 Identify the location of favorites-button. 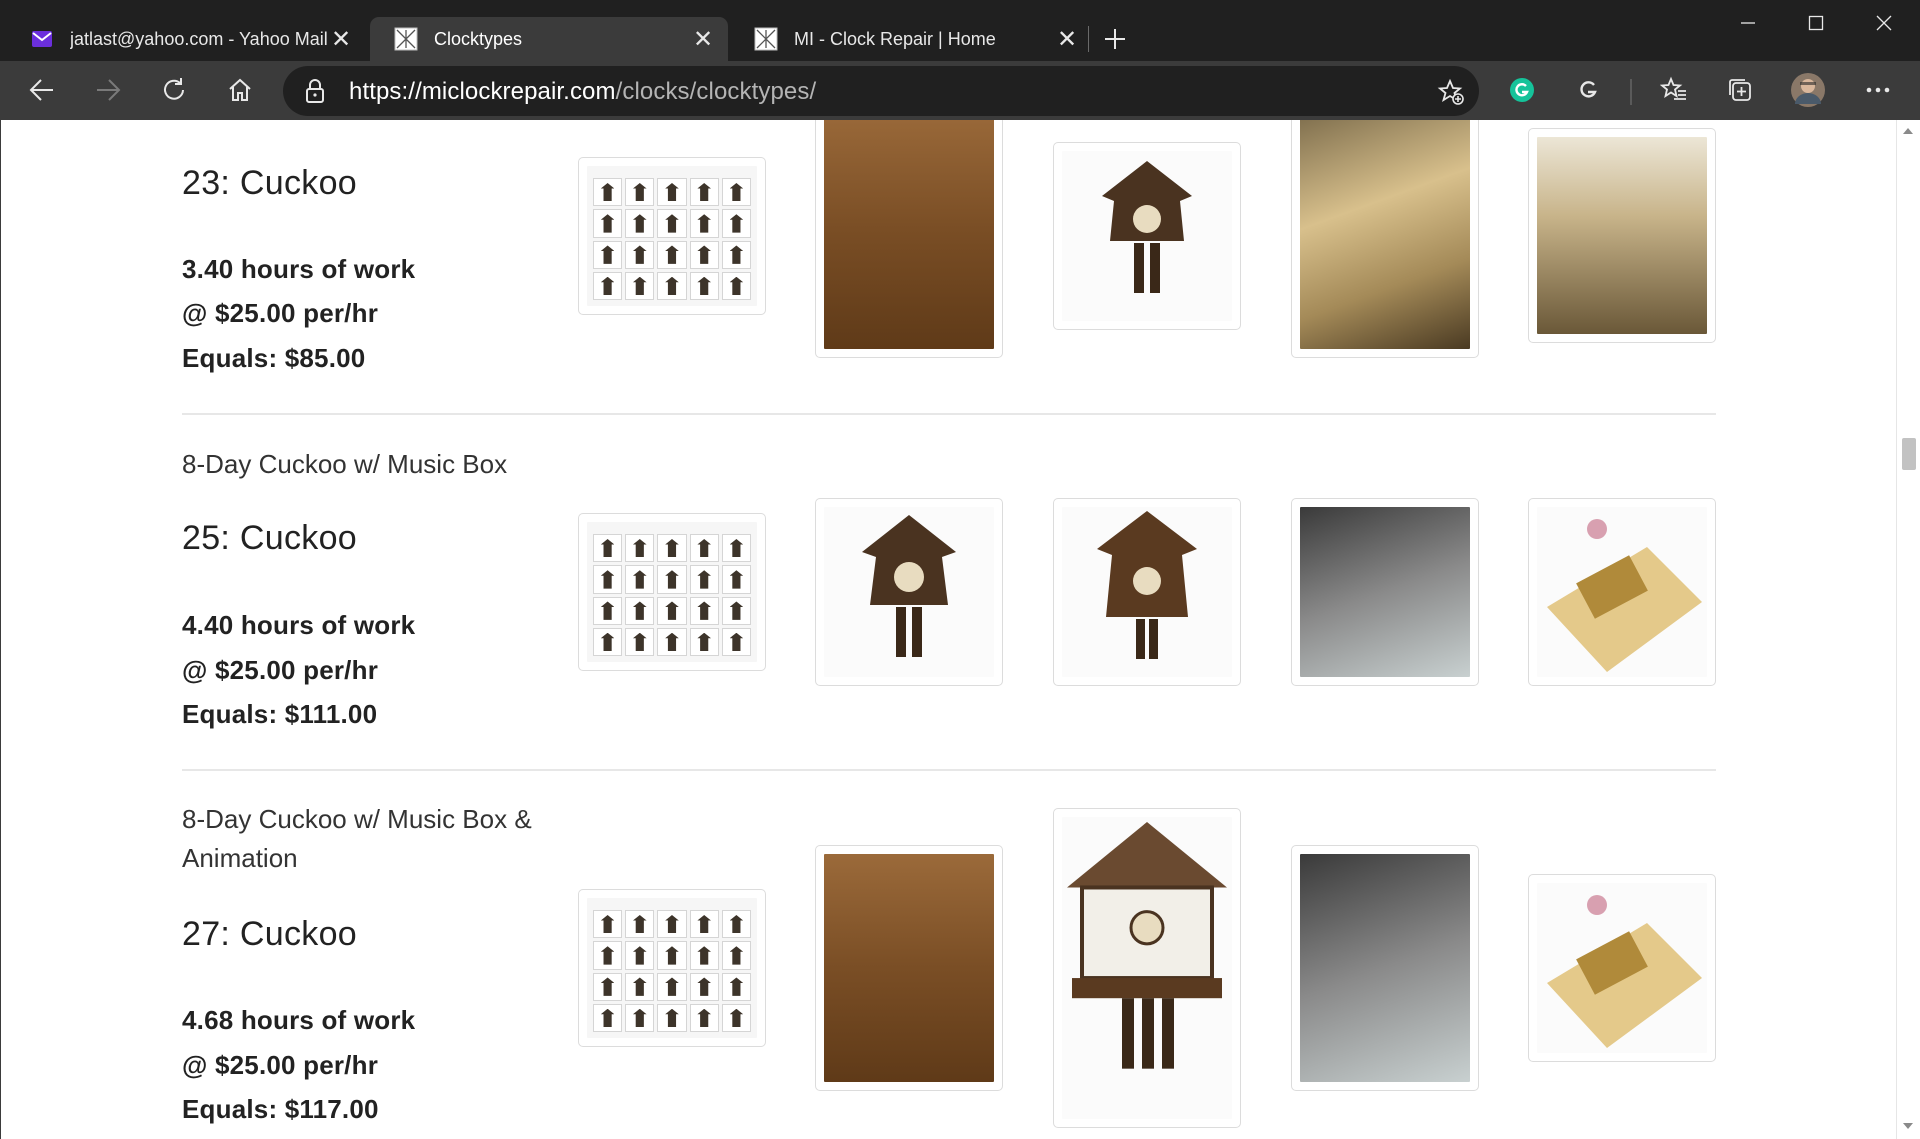
(1674, 90).